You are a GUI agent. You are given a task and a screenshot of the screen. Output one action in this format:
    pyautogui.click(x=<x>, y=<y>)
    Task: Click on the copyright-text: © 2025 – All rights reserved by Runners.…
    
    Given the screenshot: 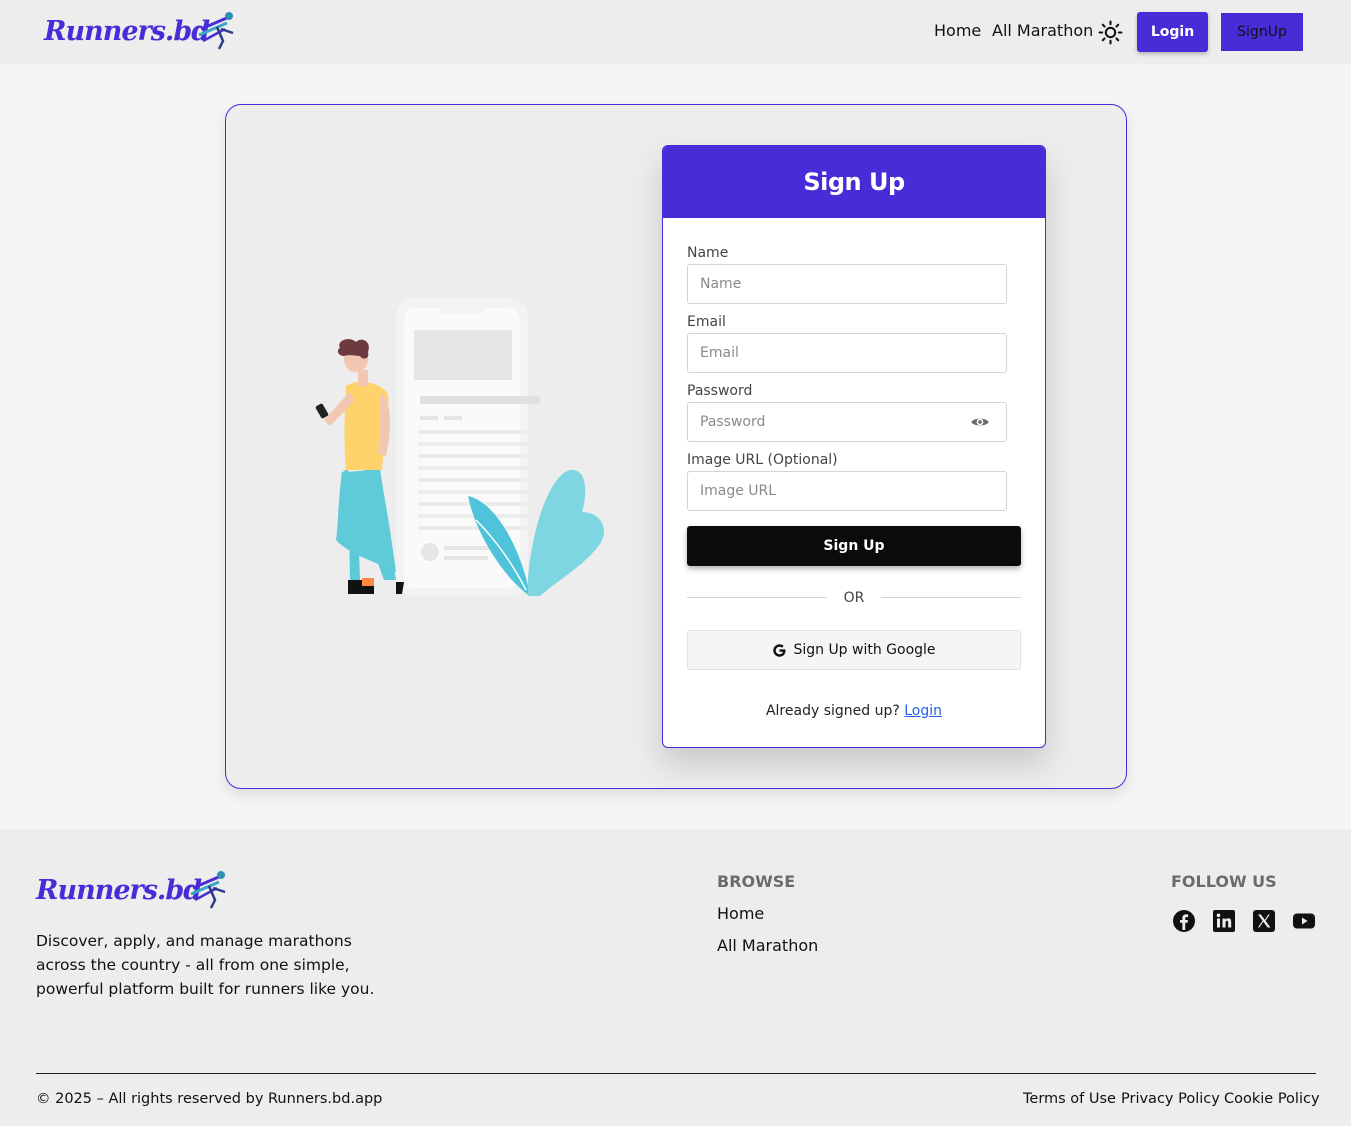 What is the action you would take?
    pyautogui.click(x=209, y=1099)
    